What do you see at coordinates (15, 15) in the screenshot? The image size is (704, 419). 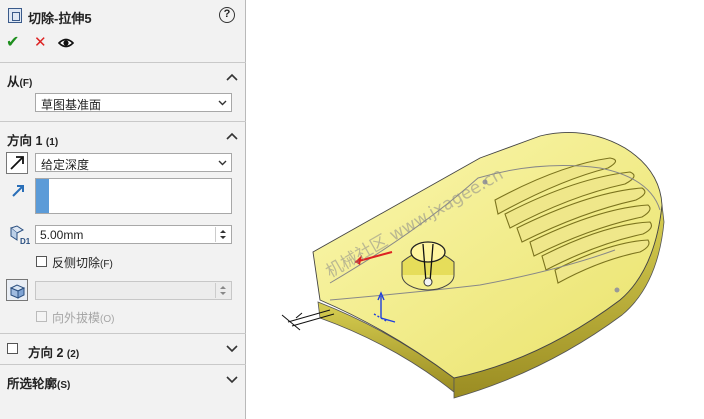 I see `cut-extrude-icon` at bounding box center [15, 15].